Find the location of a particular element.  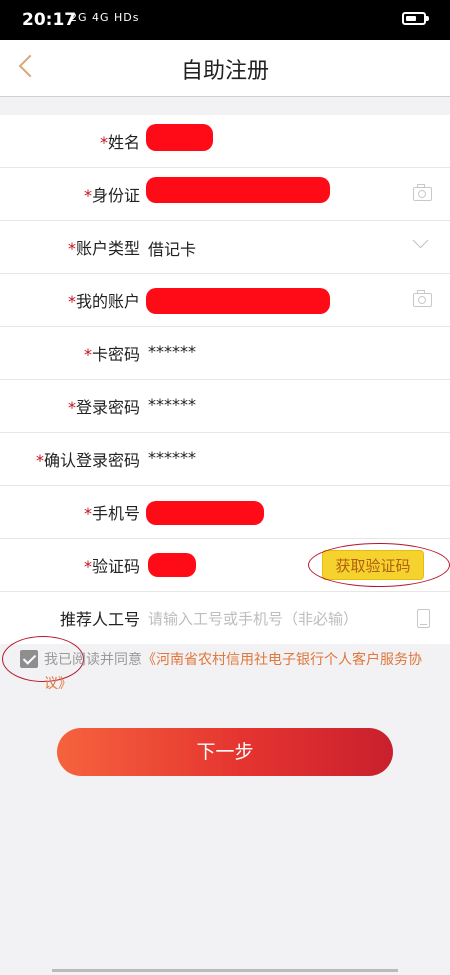

status-bar: 20:17 2G 4G HDs is located at coordinates (225, 20).